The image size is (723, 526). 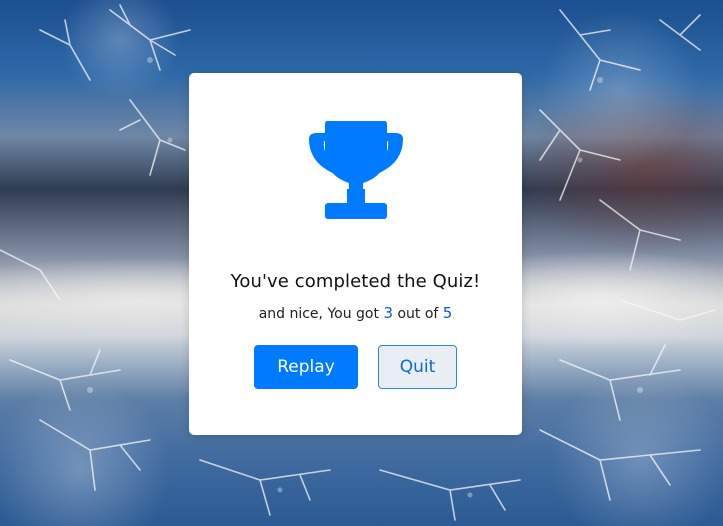 I want to click on score-text: and nice, You got 3 out of 5, so click(x=355, y=313).